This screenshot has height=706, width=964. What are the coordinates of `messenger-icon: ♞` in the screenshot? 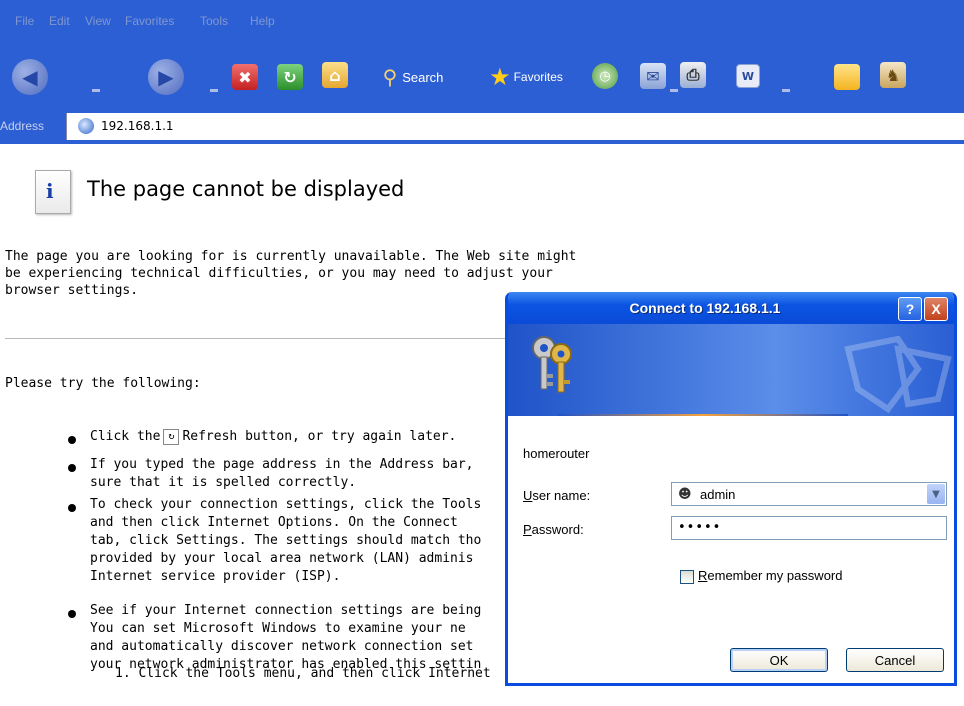 It's located at (893, 75).